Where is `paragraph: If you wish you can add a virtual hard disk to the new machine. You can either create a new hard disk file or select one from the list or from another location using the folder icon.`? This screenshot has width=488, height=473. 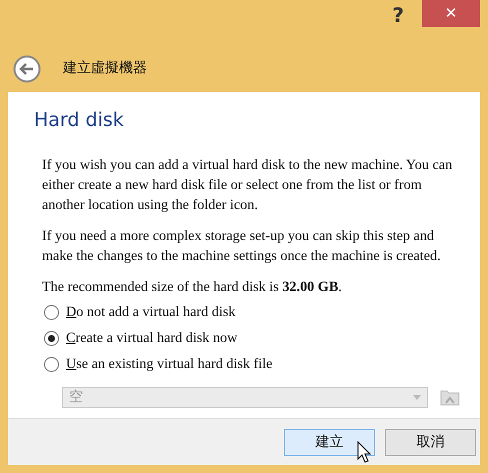 paragraph: If you wish you can add a virtual hard disk to the new machine. You can either create a new hard disk file or select one from the list or from another location using the folder icon. is located at coordinates (248, 185).